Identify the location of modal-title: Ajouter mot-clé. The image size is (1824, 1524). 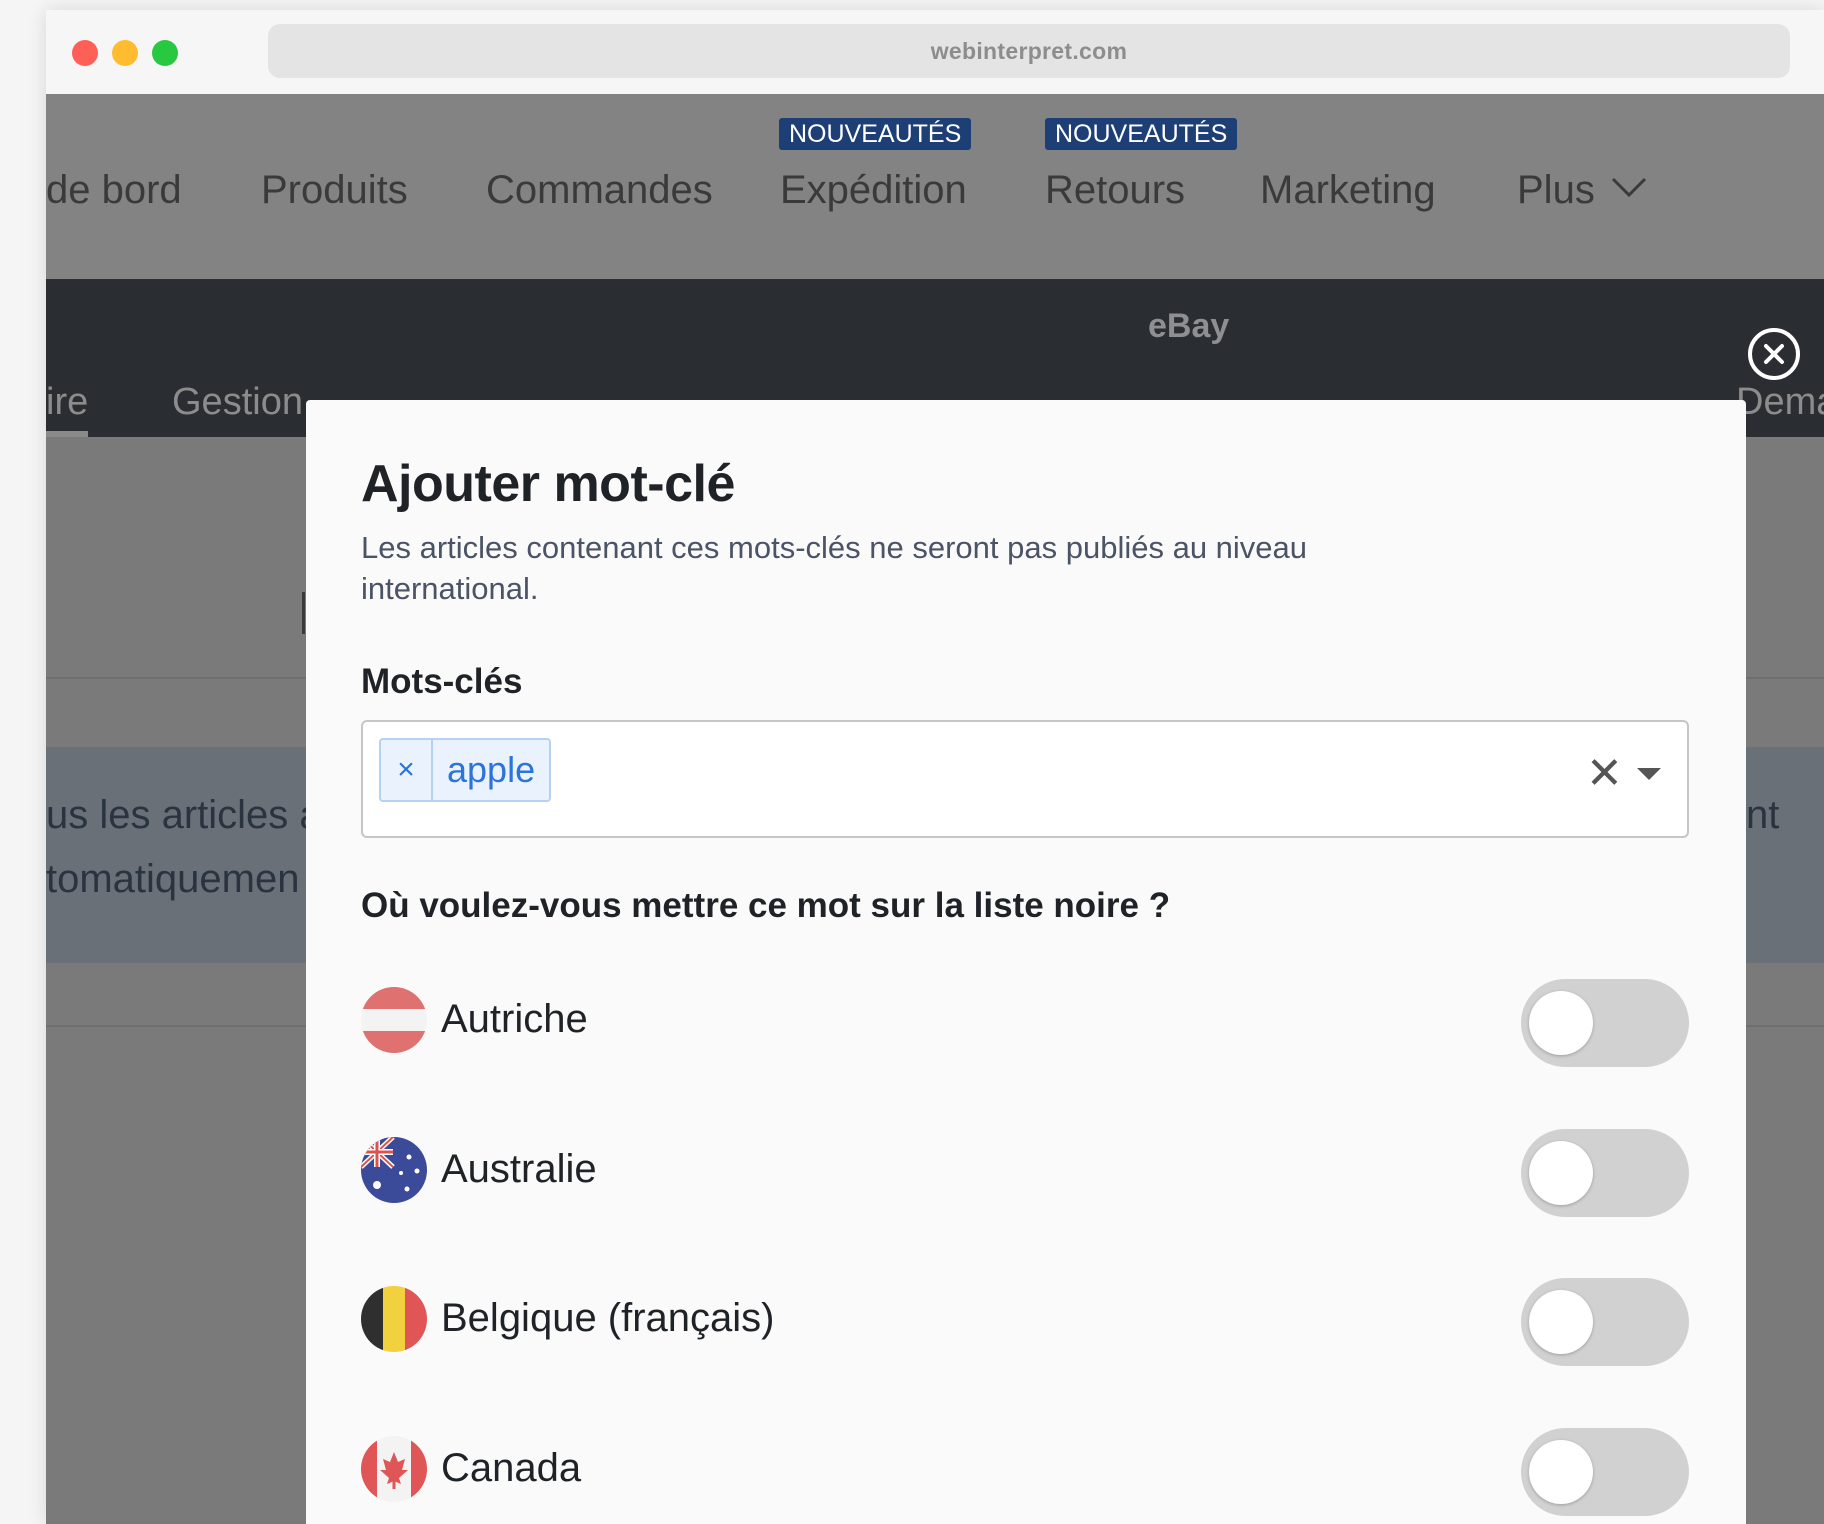
(548, 484).